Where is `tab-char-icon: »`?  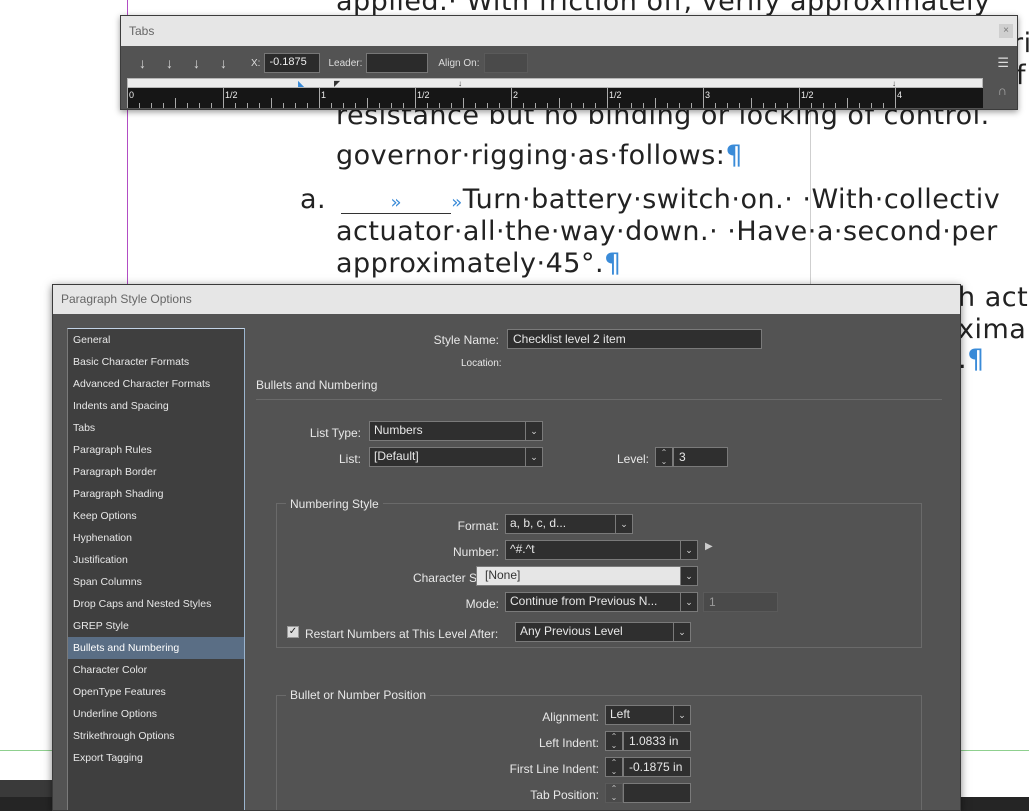 tab-char-icon: » is located at coordinates (457, 202).